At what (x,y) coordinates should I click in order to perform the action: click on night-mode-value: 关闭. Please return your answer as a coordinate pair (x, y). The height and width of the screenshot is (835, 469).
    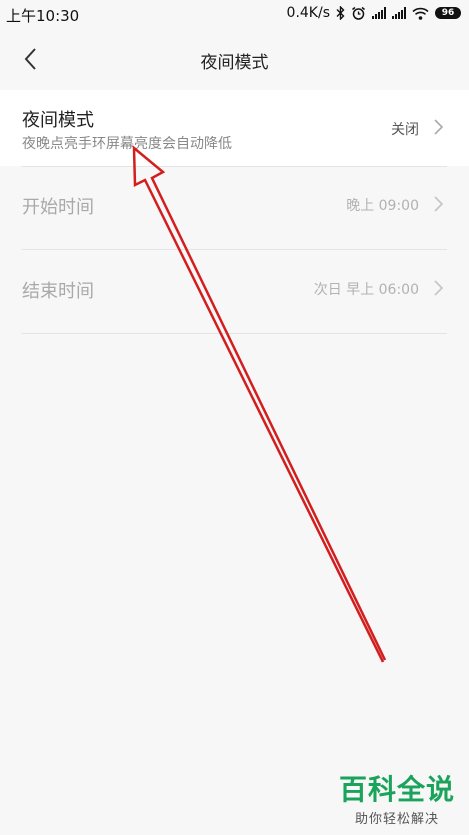
    Looking at the image, I should click on (405, 130).